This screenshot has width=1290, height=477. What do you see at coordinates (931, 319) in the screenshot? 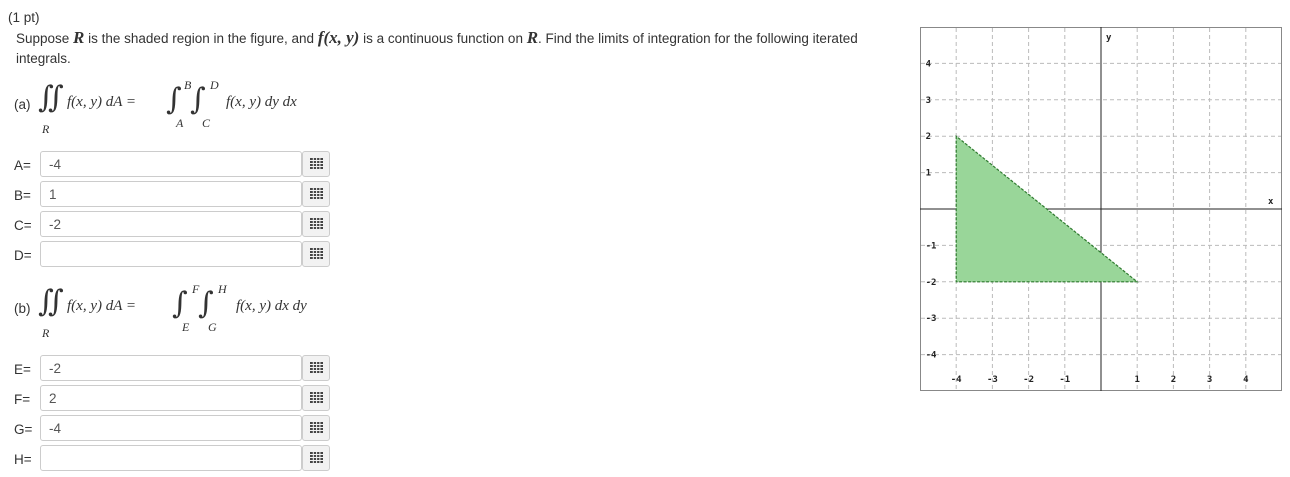
I see `y-tick-label: -3` at bounding box center [931, 319].